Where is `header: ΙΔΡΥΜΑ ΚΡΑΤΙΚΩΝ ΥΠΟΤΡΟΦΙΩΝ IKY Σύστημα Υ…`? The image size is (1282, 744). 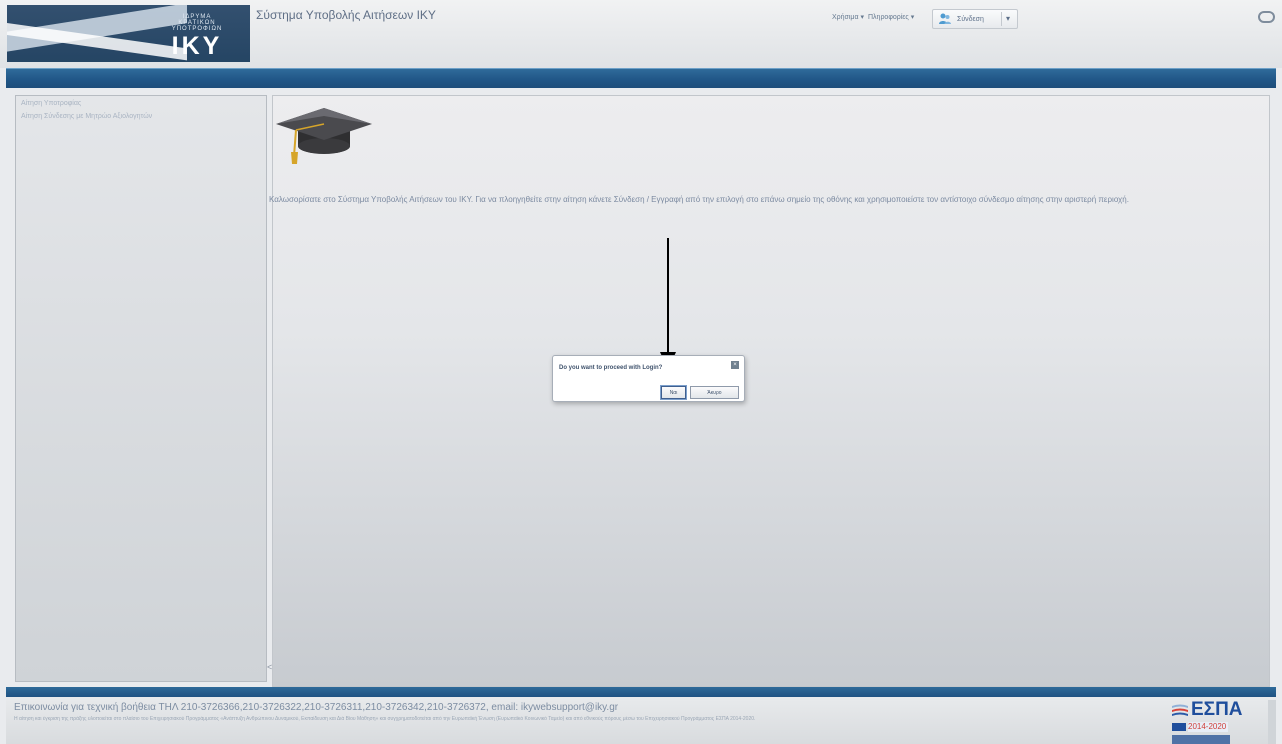 header: ΙΔΡΥΜΑ ΚΡΑΤΙΚΩΝ ΥΠΟΤΡΟΦΙΩΝ IKY Σύστημα Υ… is located at coordinates (641, 34).